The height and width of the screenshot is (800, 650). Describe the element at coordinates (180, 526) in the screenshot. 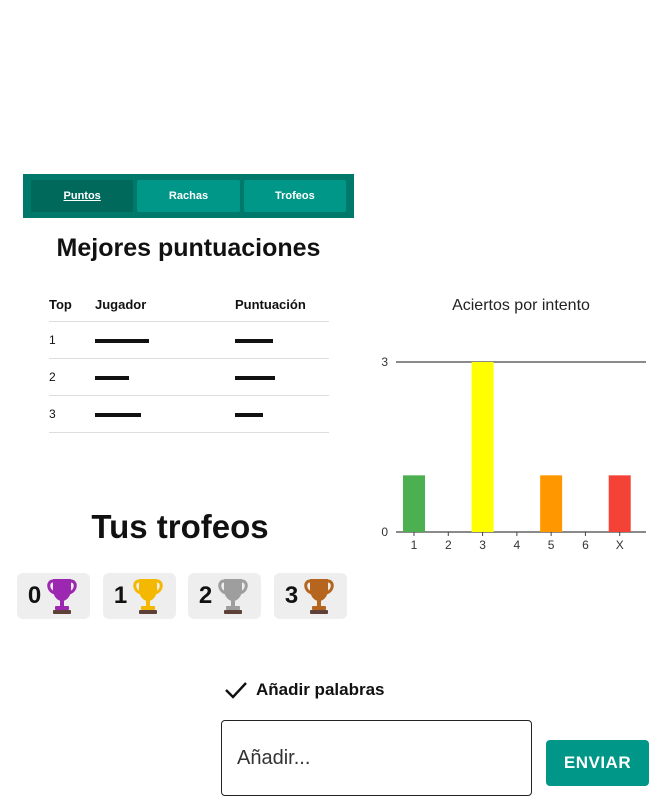

I see `trophies-title: Tus trofeos` at that location.